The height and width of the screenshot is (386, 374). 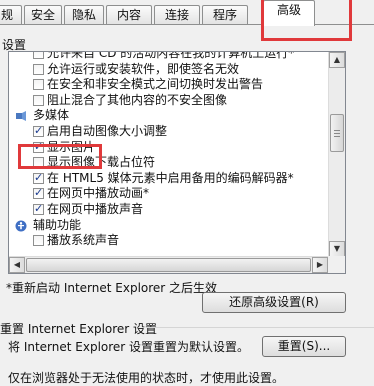 I want to click on tab-bar: 规 安全 隐私 内容 连接 程序 高级, so click(x=187, y=13).